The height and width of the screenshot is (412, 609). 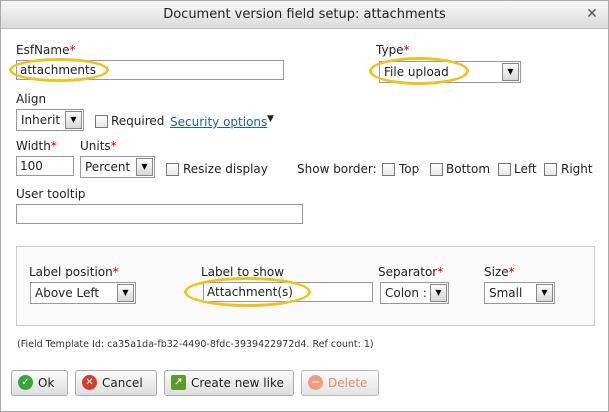 I want to click on border-top-label: Top, so click(x=409, y=169).